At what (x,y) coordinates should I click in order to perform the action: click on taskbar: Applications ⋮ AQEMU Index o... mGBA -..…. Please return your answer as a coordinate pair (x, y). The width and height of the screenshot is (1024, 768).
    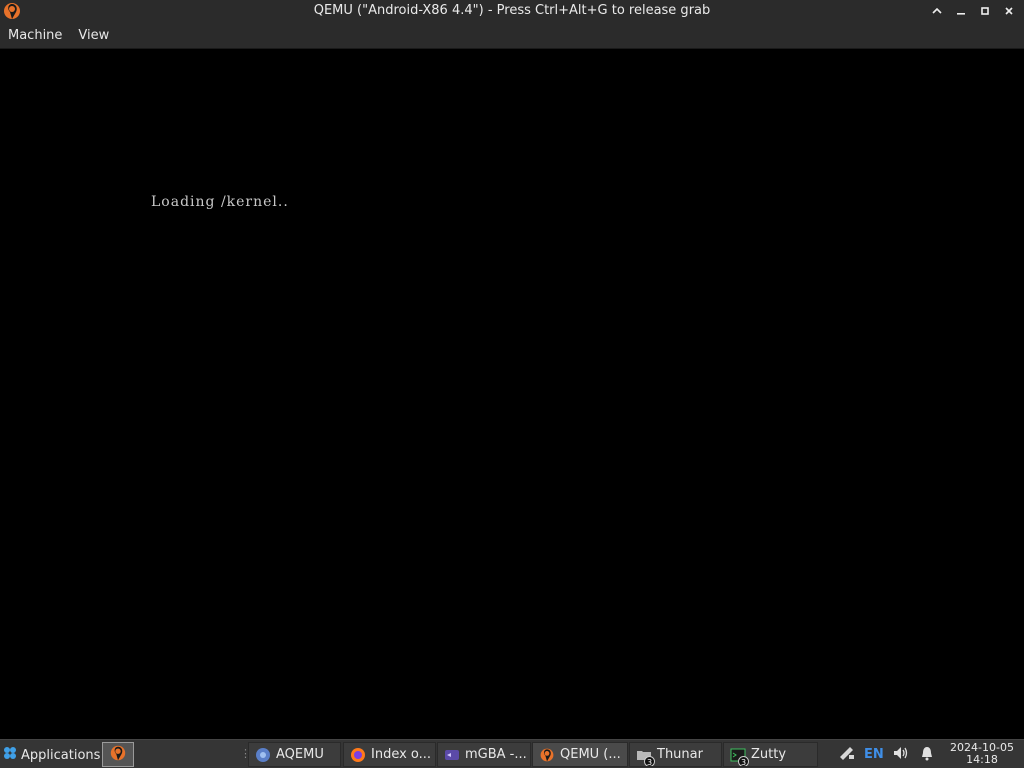
    Looking at the image, I should click on (512, 753).